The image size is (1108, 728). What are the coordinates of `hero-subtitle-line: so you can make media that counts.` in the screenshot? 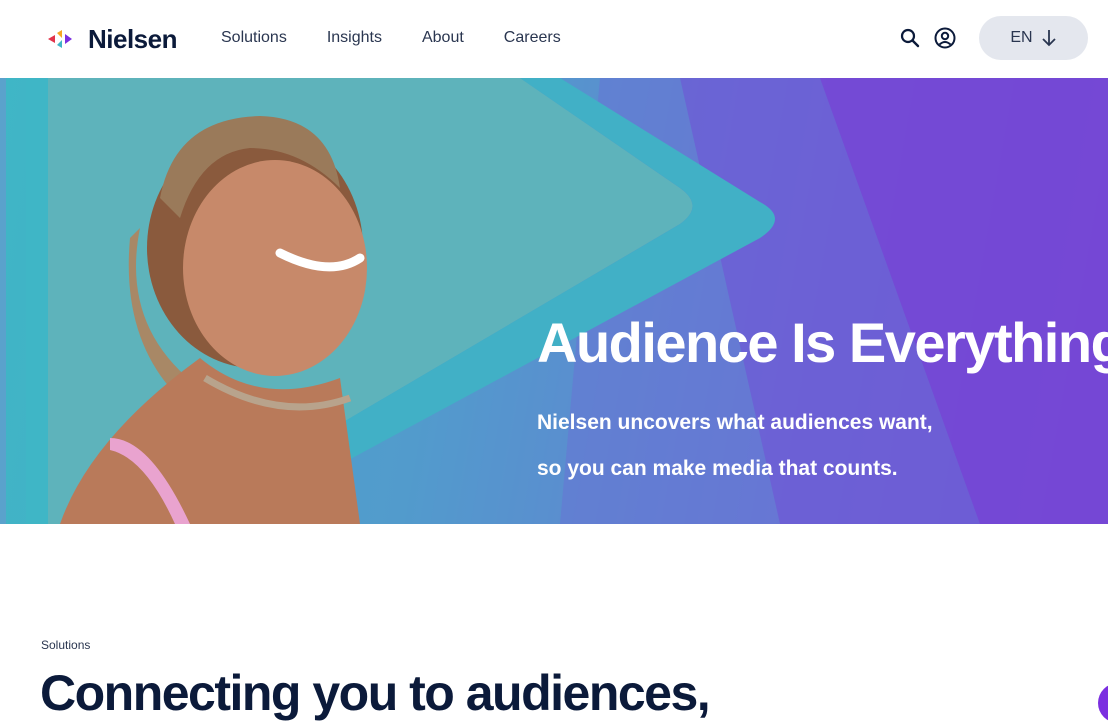 It's located at (717, 468).